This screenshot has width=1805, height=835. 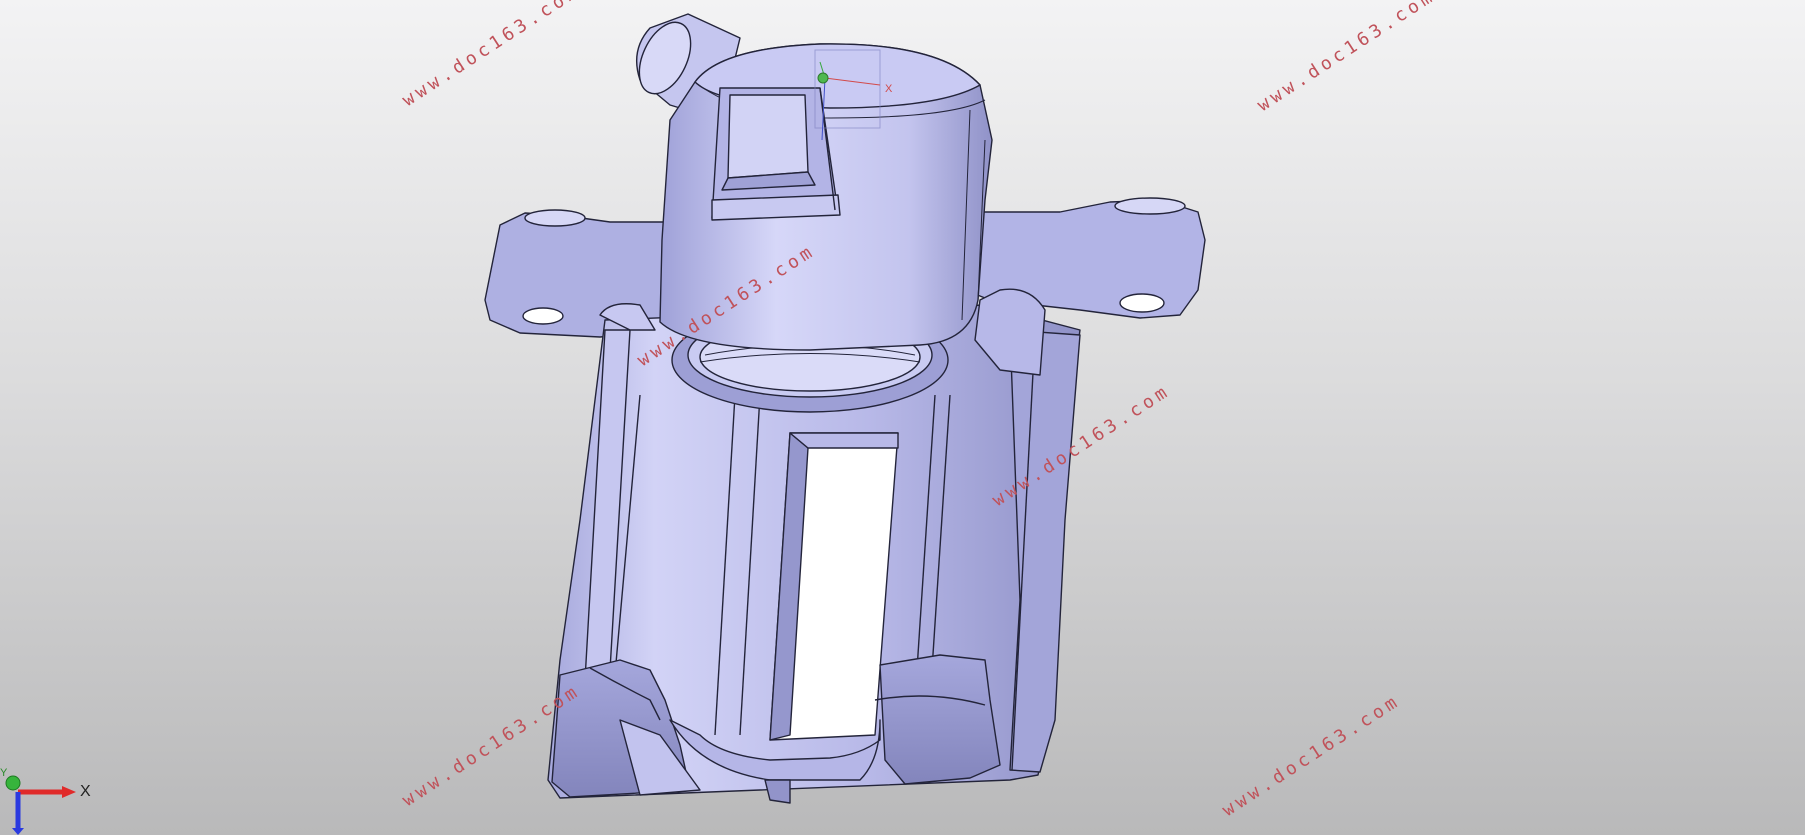 I want to click on model-triad-x-label: X, so click(x=889, y=89).